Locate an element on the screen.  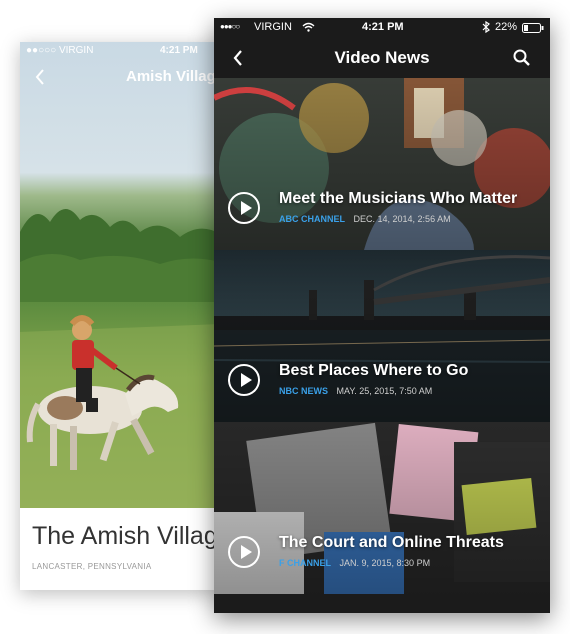
video-meta: NBC NEWS MAY. 25, 2015, 7:50 AM is located at coordinates (355, 391).